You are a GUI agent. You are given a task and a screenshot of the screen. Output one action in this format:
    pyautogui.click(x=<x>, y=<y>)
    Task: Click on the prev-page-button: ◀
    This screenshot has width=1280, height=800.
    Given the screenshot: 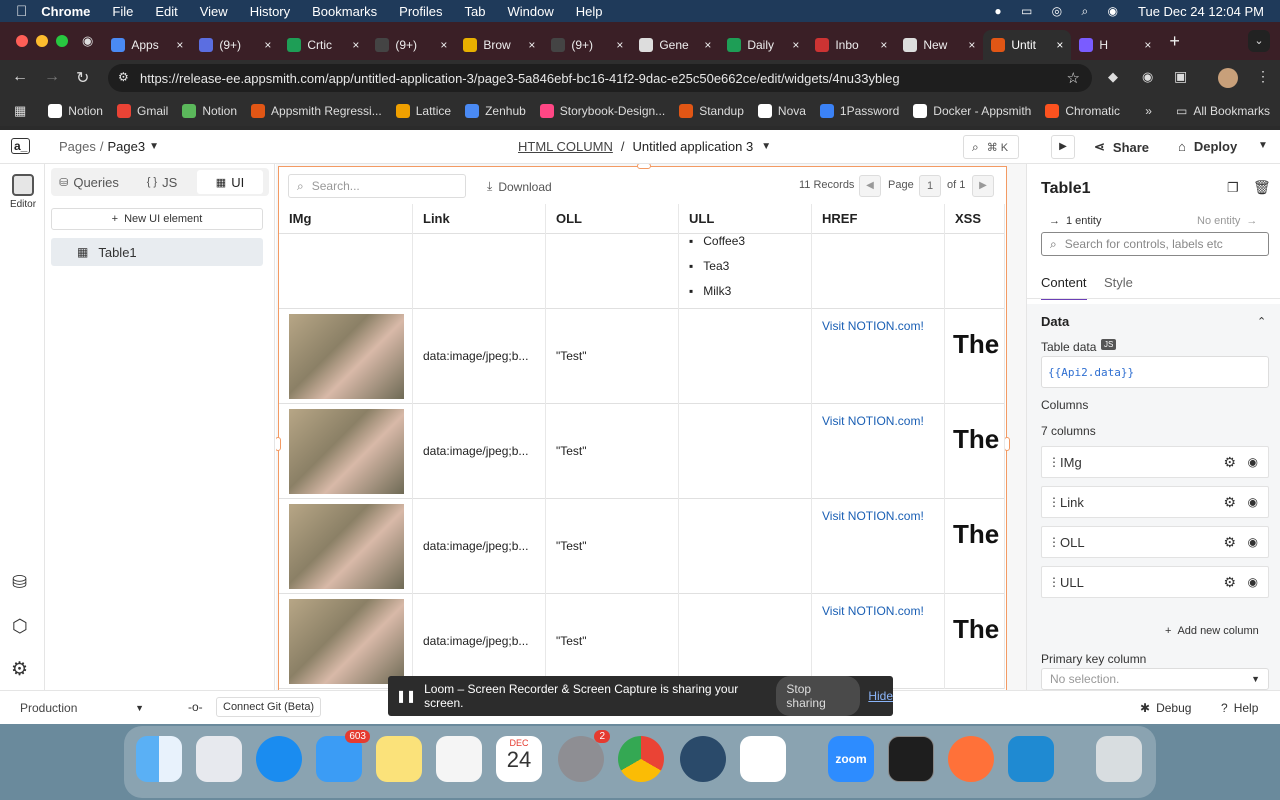 What is the action you would take?
    pyautogui.click(x=870, y=186)
    